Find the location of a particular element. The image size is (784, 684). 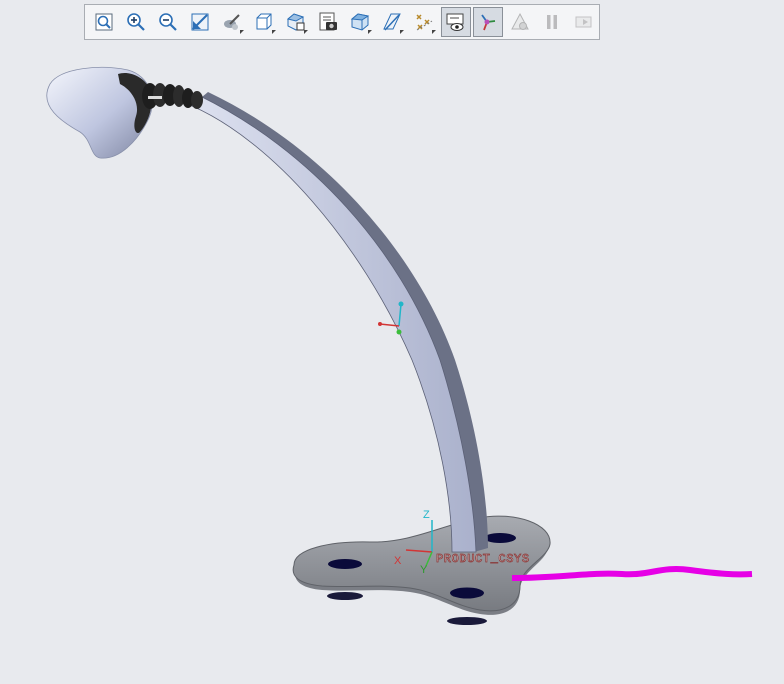

csys-name-label: PRODUCT_CSYS is located at coordinates (483, 559).